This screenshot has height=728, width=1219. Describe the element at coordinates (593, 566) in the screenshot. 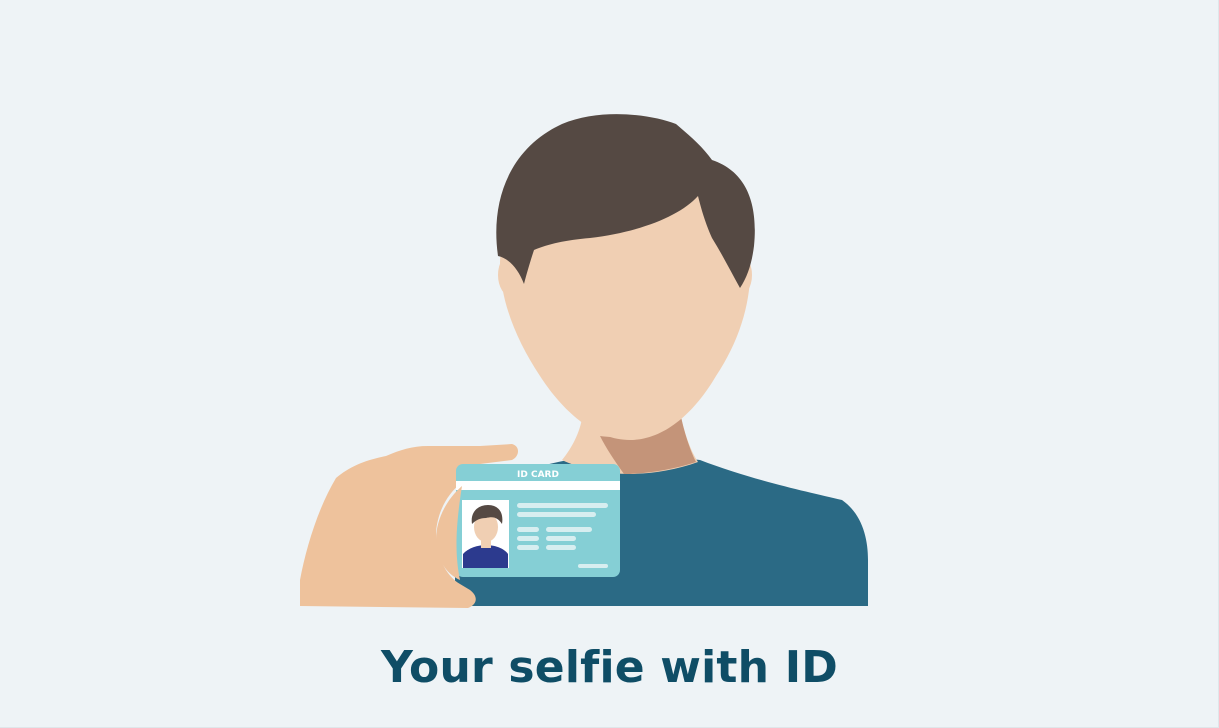

I see `card-signature-line` at that location.